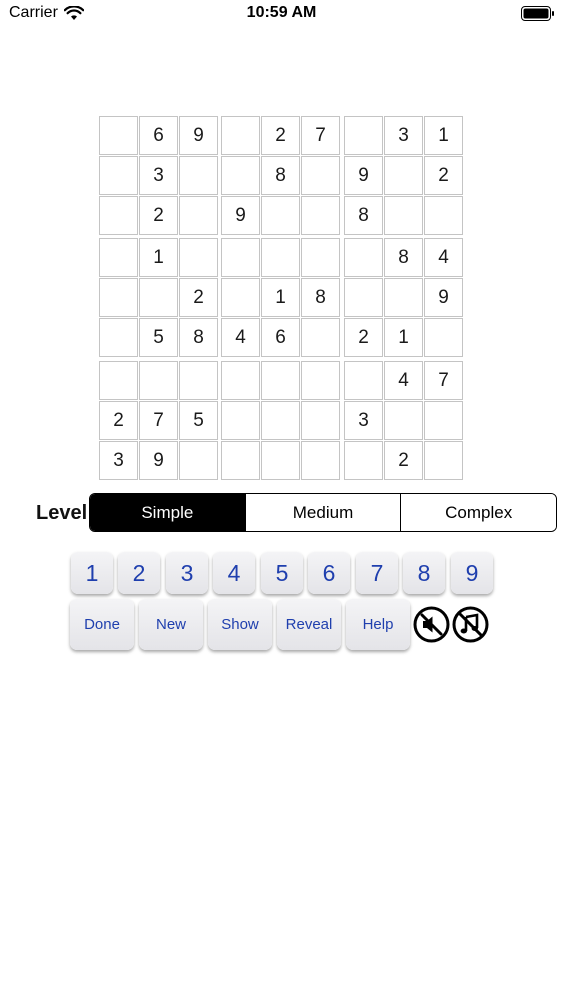  What do you see at coordinates (431, 624) in the screenshot?
I see `sound-muted-icon` at bounding box center [431, 624].